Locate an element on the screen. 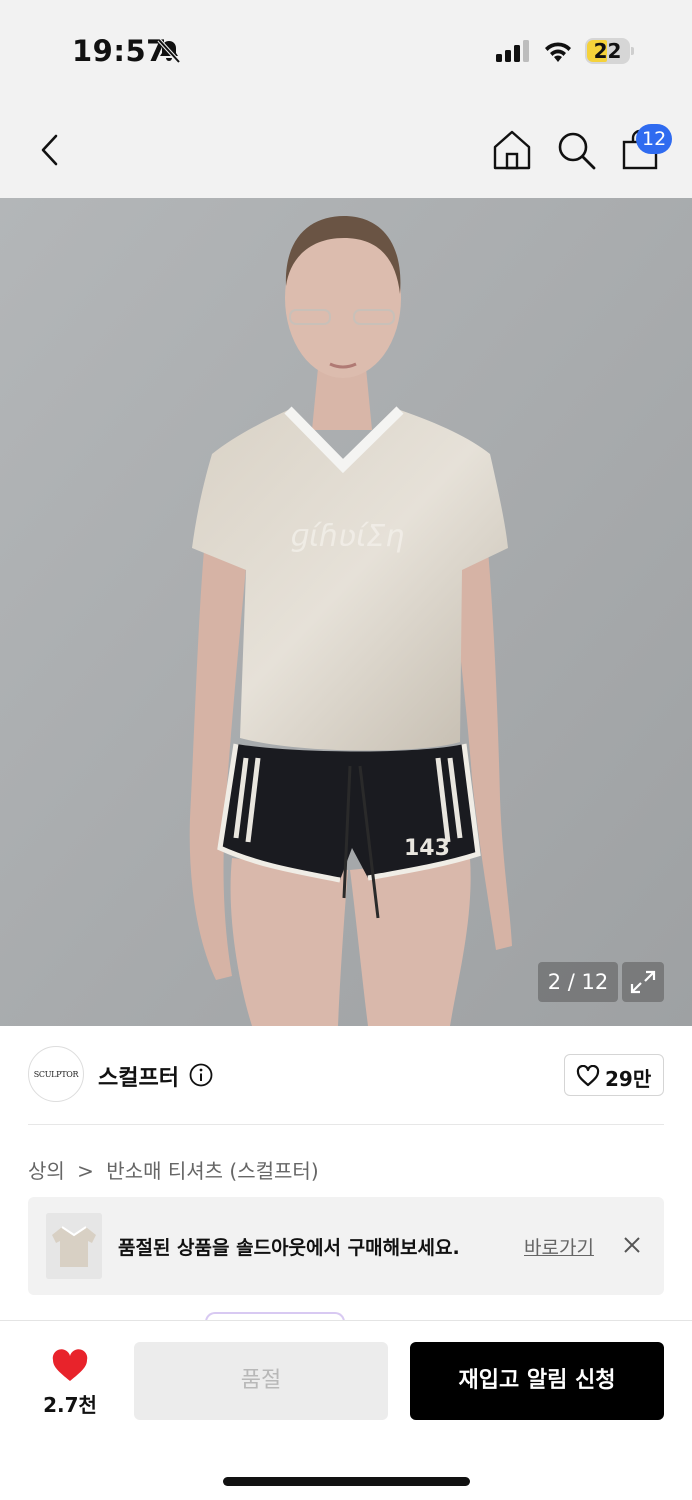 This screenshot has width=692, height=1500. home-indicator is located at coordinates (346, 1481).